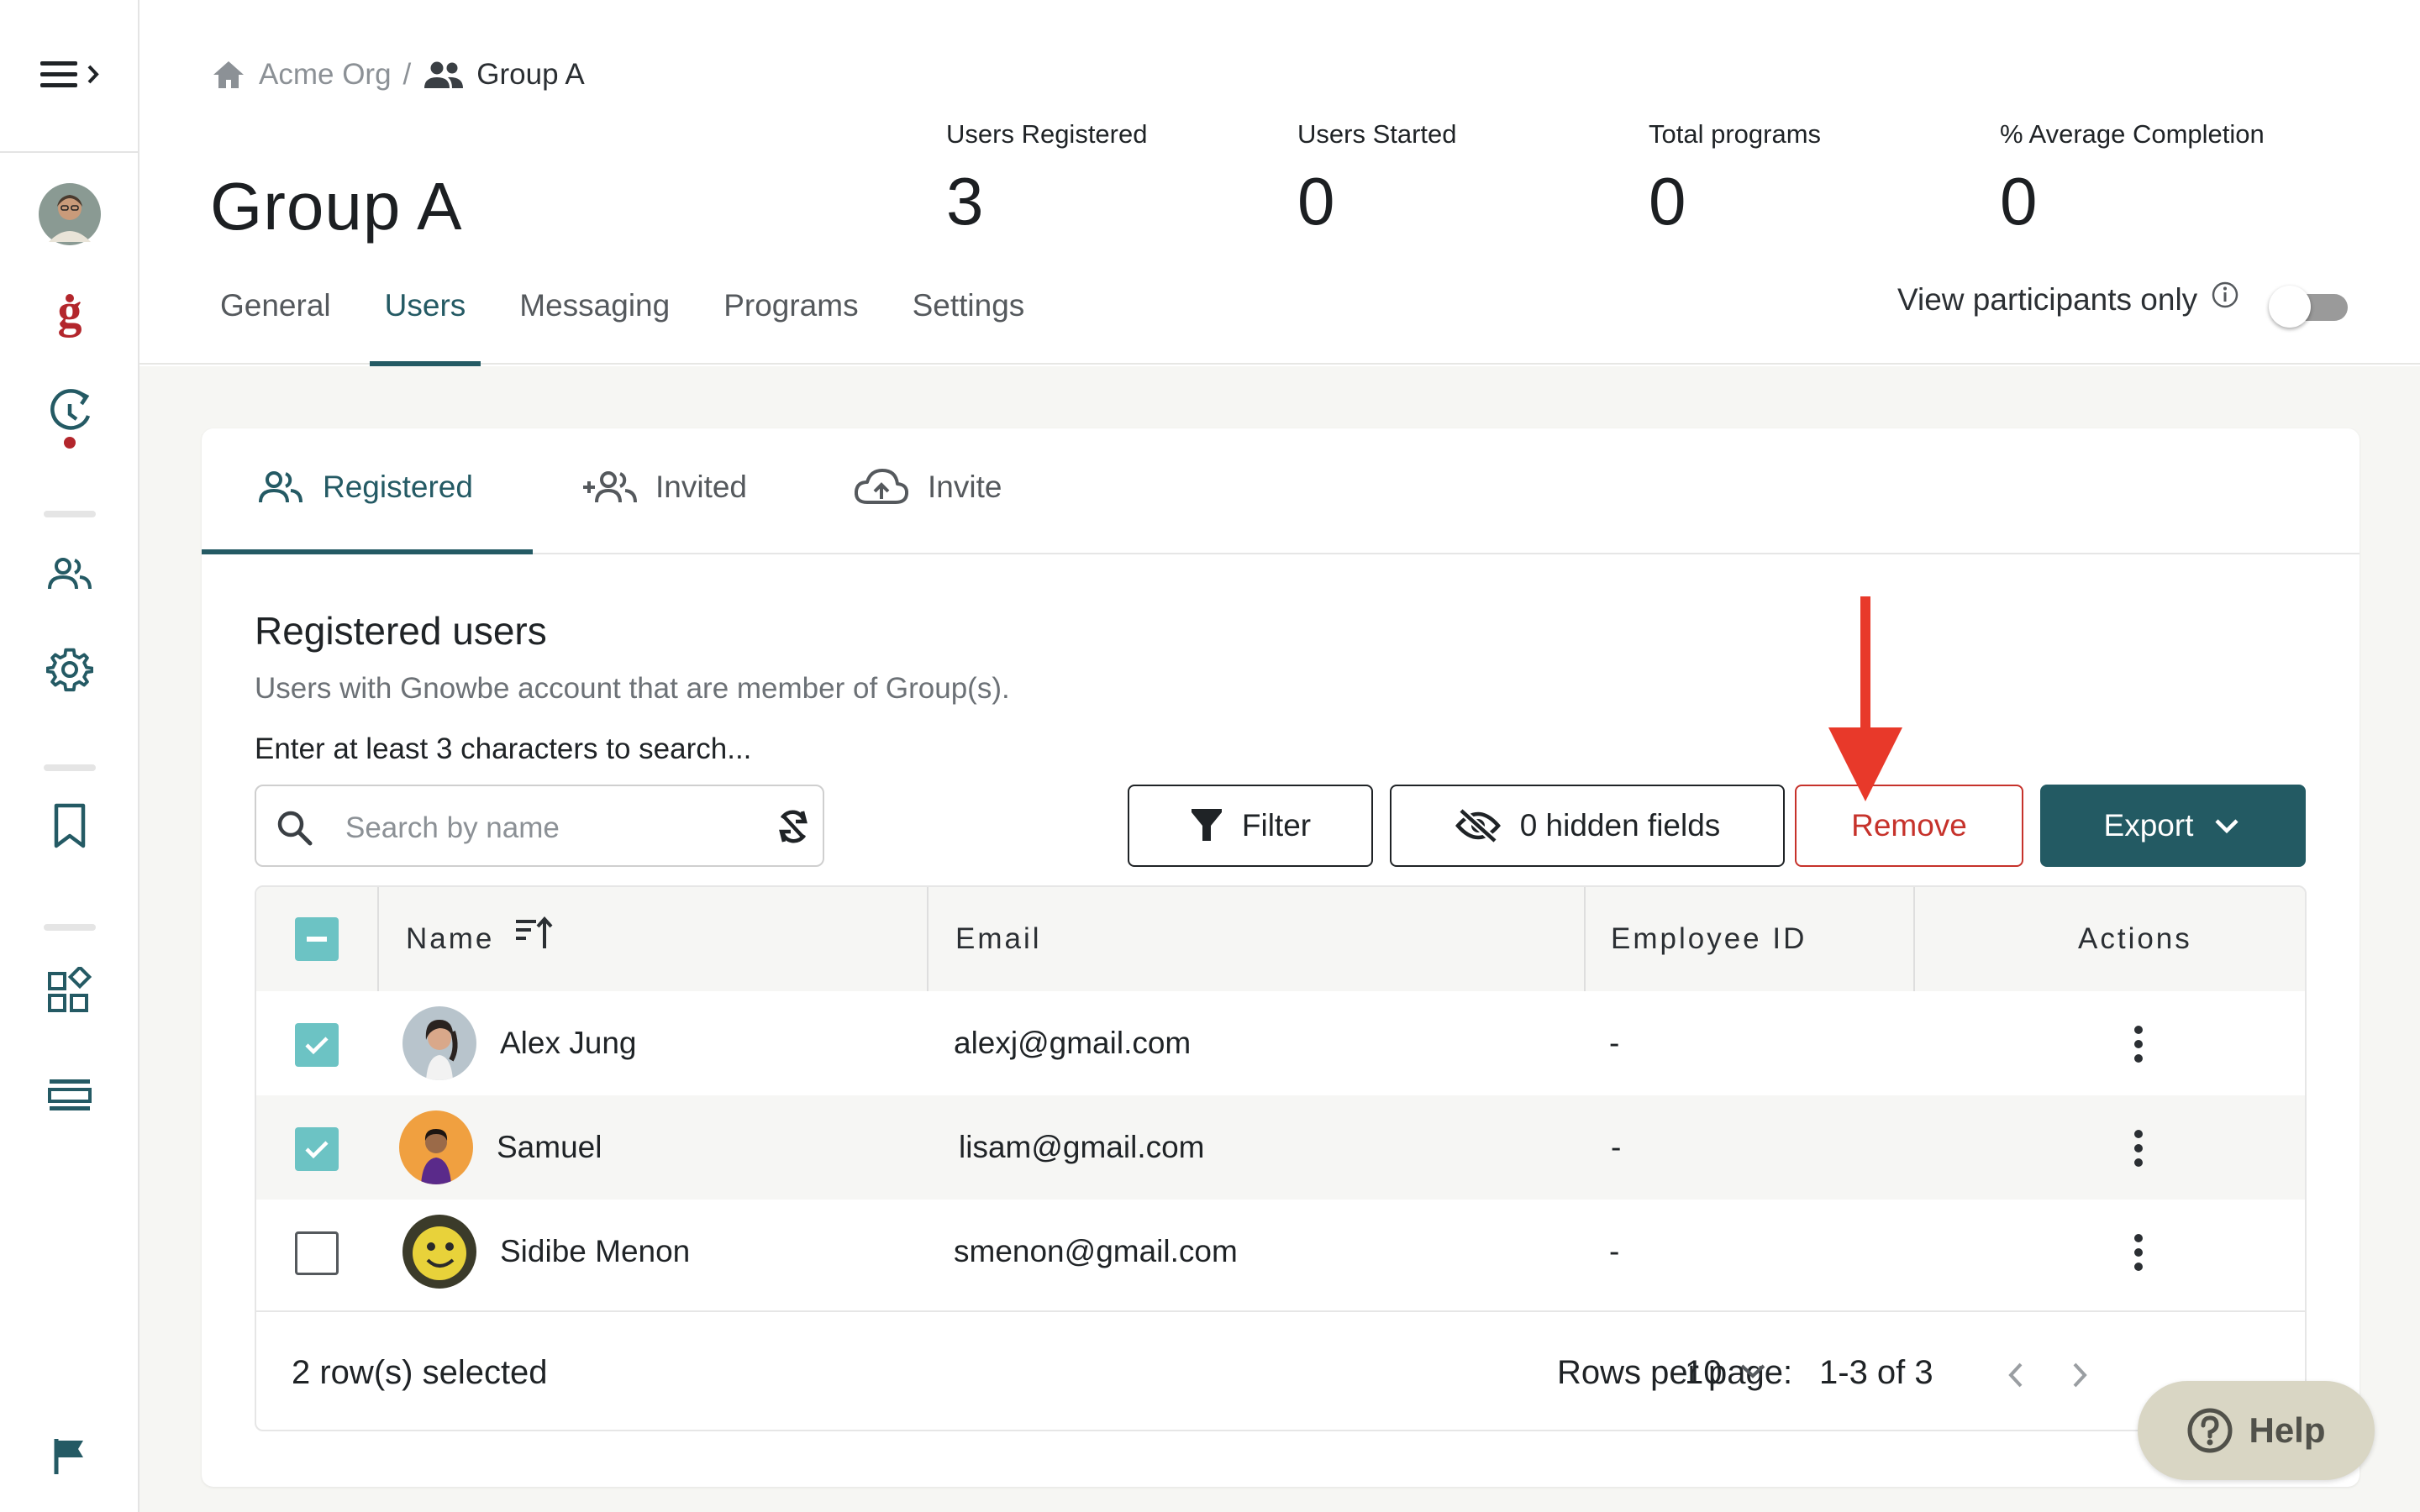 The image size is (2420, 1512). Describe the element at coordinates (450, 938) in the screenshot. I see `column-label: Name` at that location.